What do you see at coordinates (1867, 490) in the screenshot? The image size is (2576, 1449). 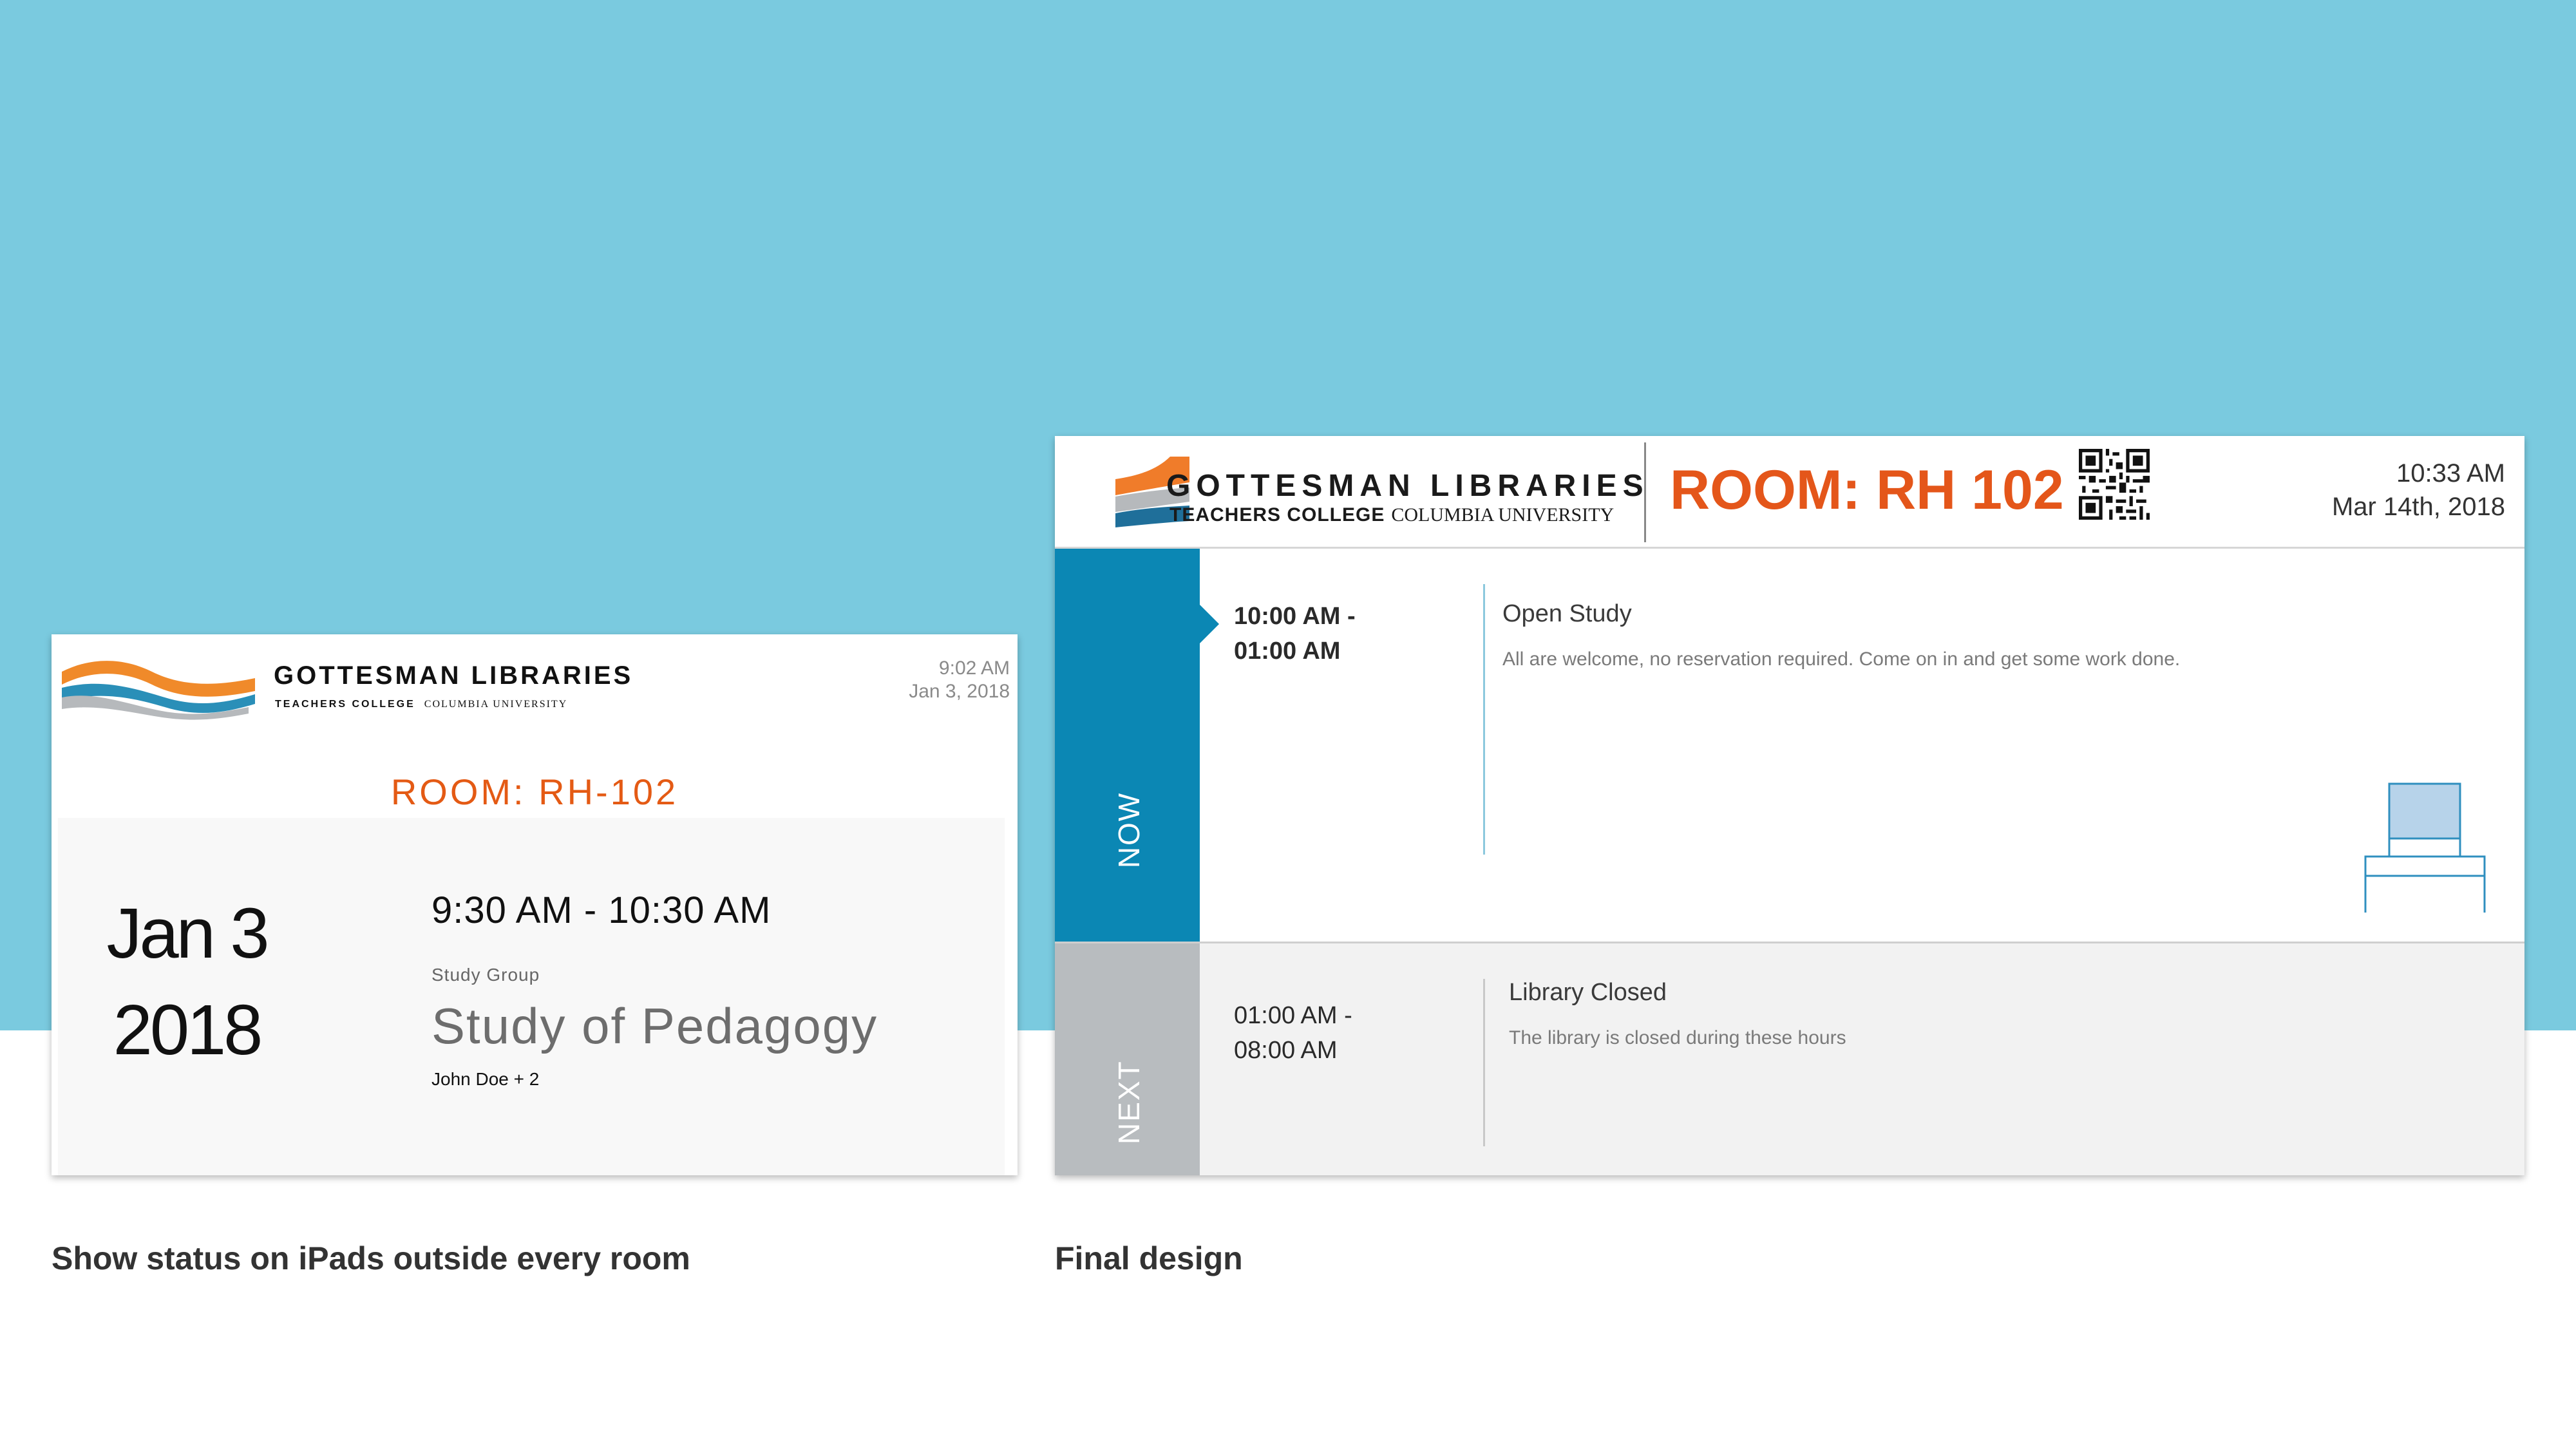 I see `room-title: ROOM: RH 102` at bounding box center [1867, 490].